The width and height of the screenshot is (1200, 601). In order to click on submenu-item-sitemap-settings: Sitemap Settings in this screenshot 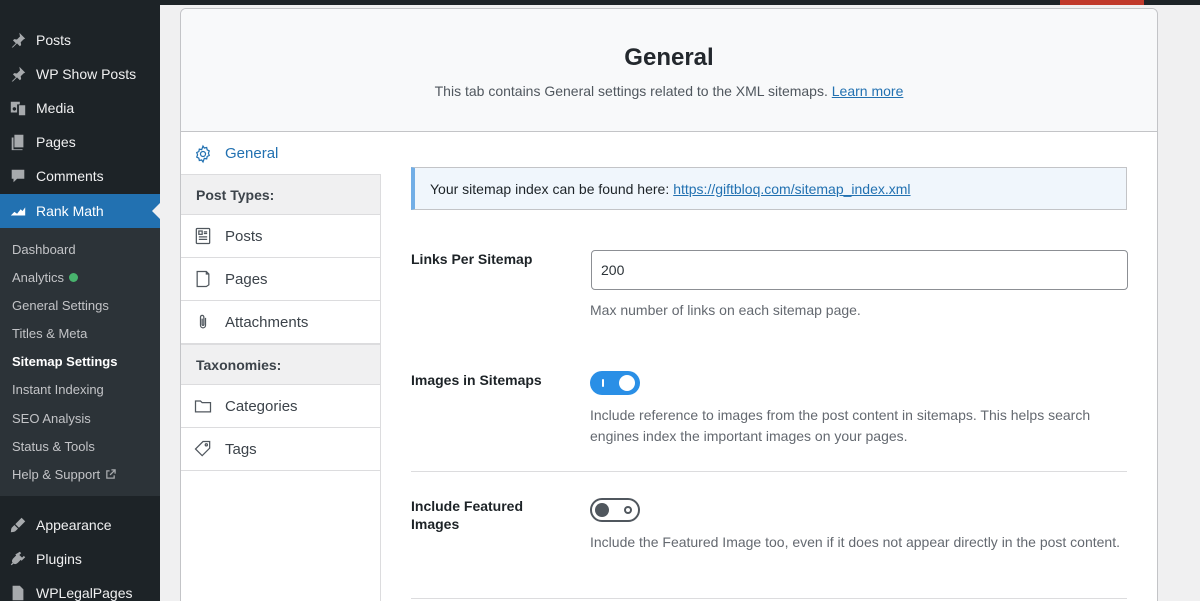, I will do `click(64, 361)`.